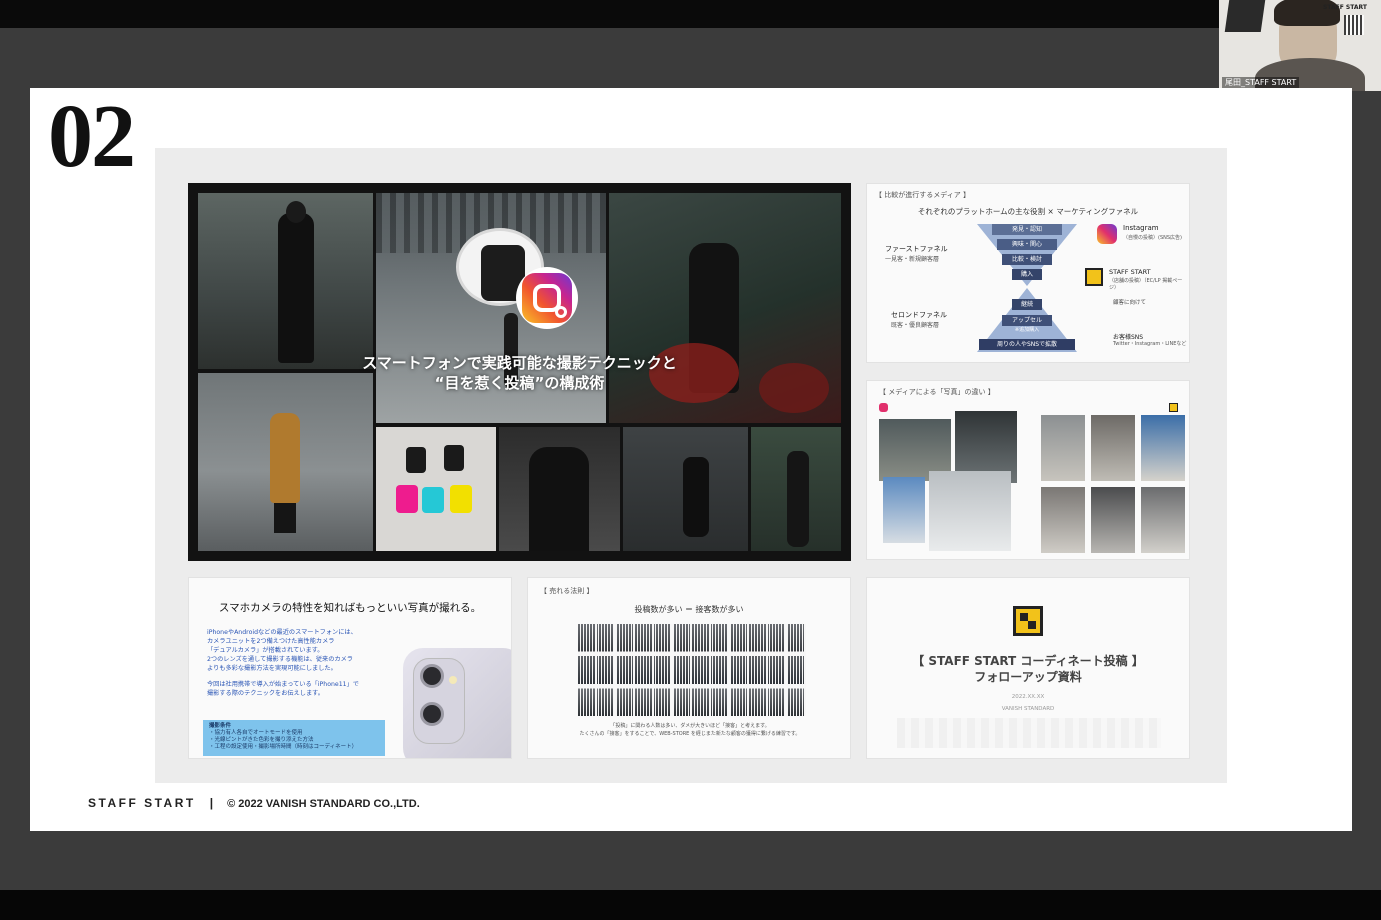  What do you see at coordinates (1354, 25) in the screenshot?
I see `qr-code-icon` at bounding box center [1354, 25].